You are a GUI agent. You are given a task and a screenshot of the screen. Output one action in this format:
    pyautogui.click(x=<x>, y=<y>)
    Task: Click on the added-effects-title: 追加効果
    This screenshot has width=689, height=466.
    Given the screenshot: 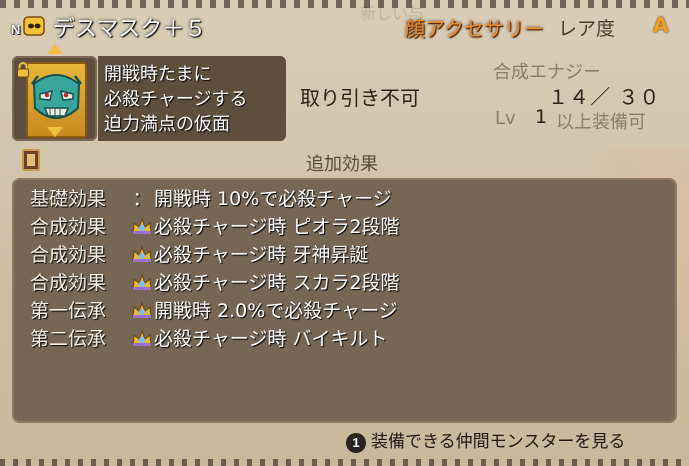 What is the action you would take?
    pyautogui.click(x=342, y=164)
    